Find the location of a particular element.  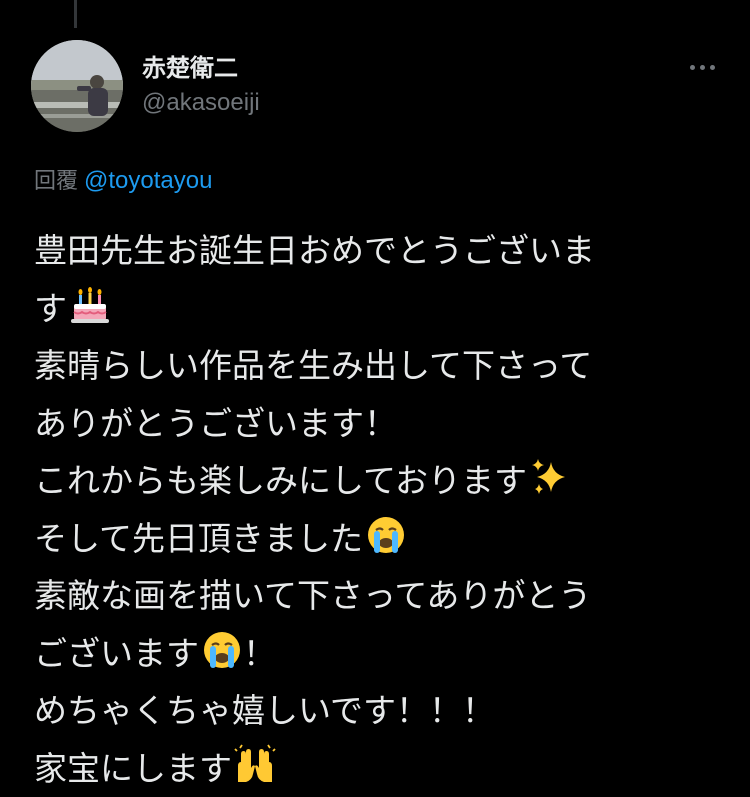

avatar-photo is located at coordinates (77, 86).